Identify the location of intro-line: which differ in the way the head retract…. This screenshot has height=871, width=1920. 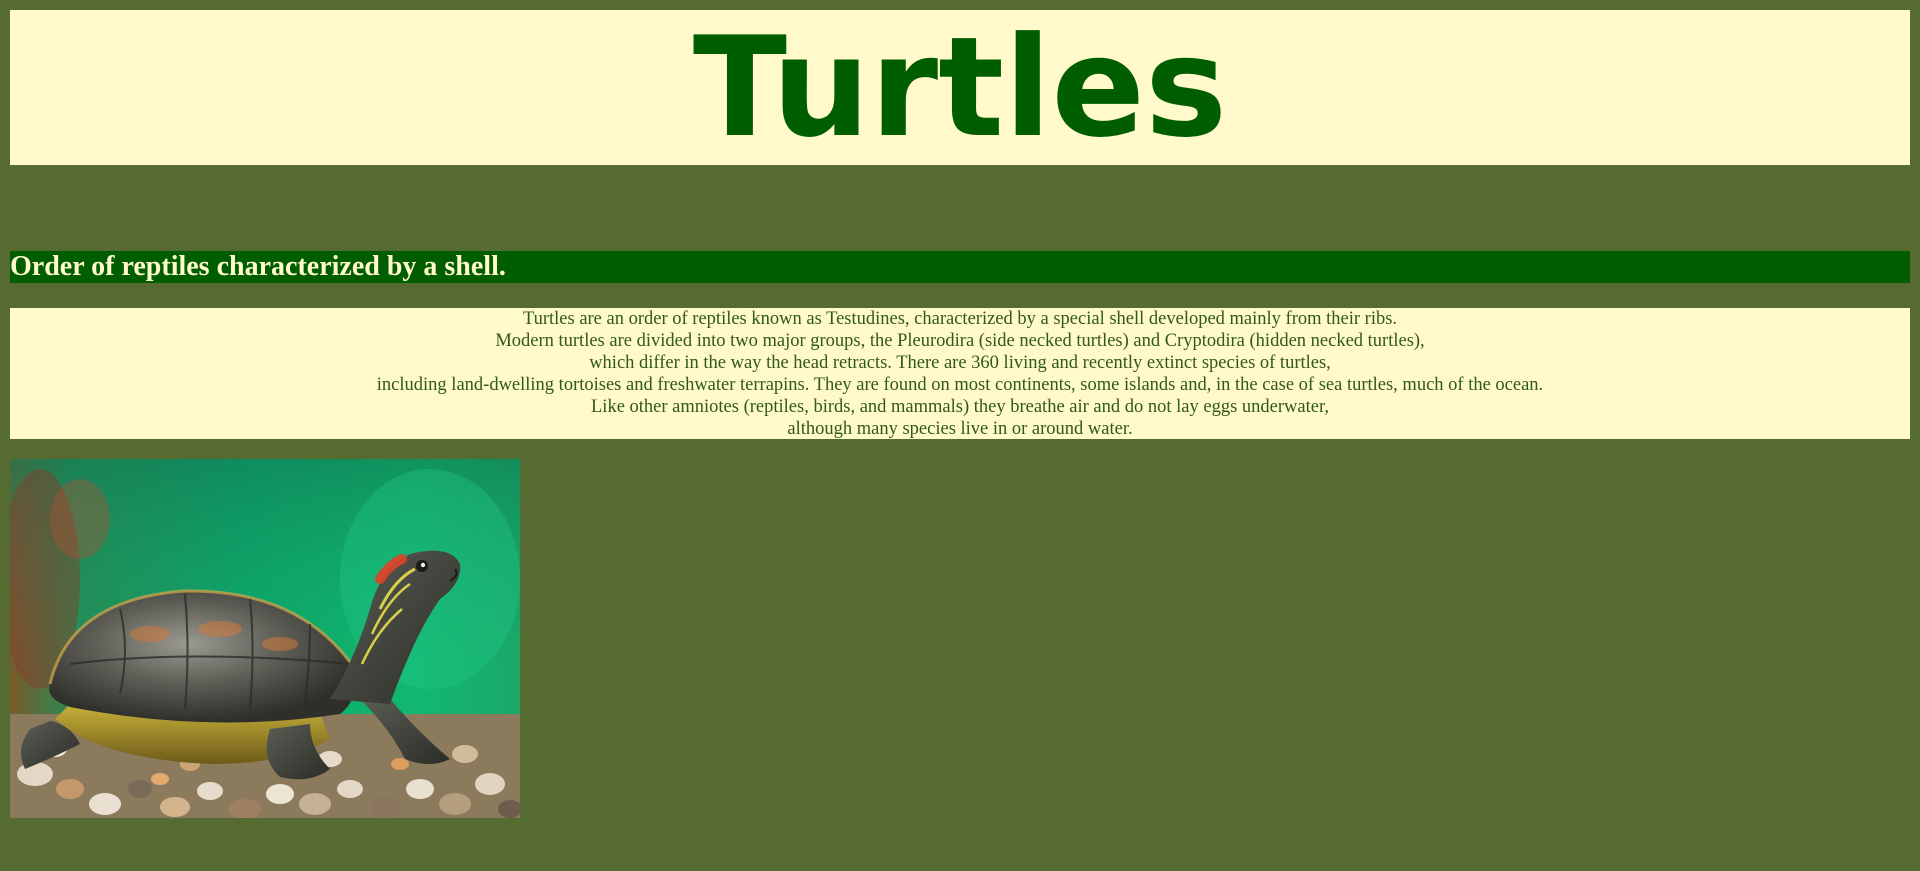
(960, 363).